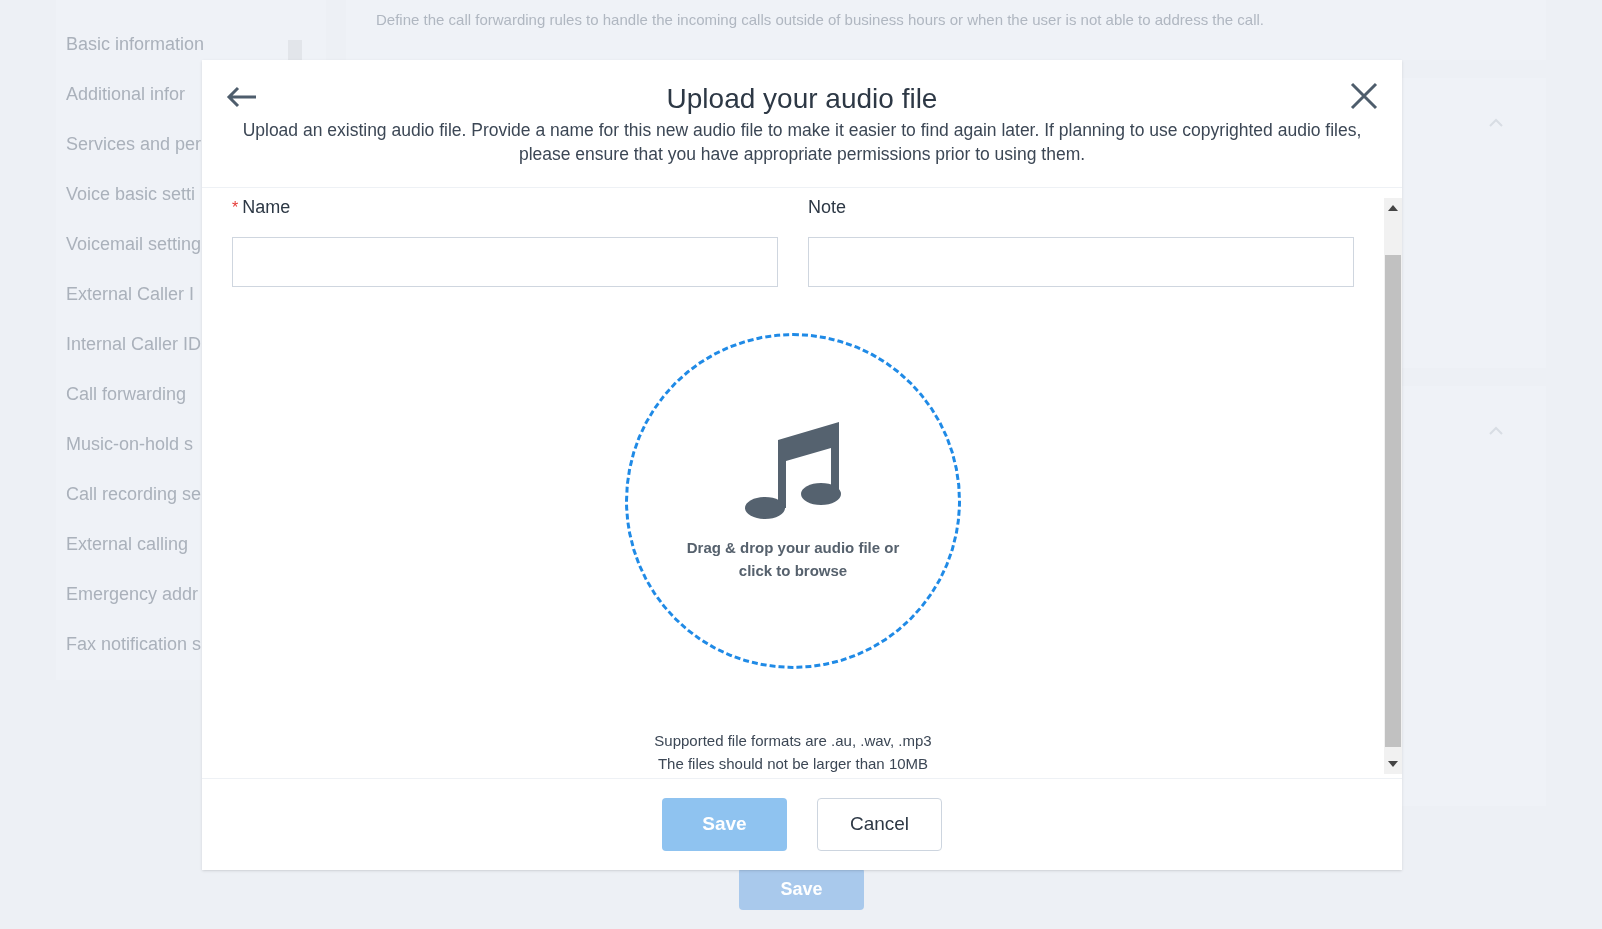  I want to click on field-label: Name, so click(266, 207).